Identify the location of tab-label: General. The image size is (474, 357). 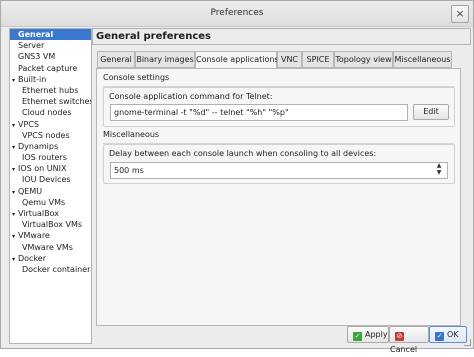
(116, 59).